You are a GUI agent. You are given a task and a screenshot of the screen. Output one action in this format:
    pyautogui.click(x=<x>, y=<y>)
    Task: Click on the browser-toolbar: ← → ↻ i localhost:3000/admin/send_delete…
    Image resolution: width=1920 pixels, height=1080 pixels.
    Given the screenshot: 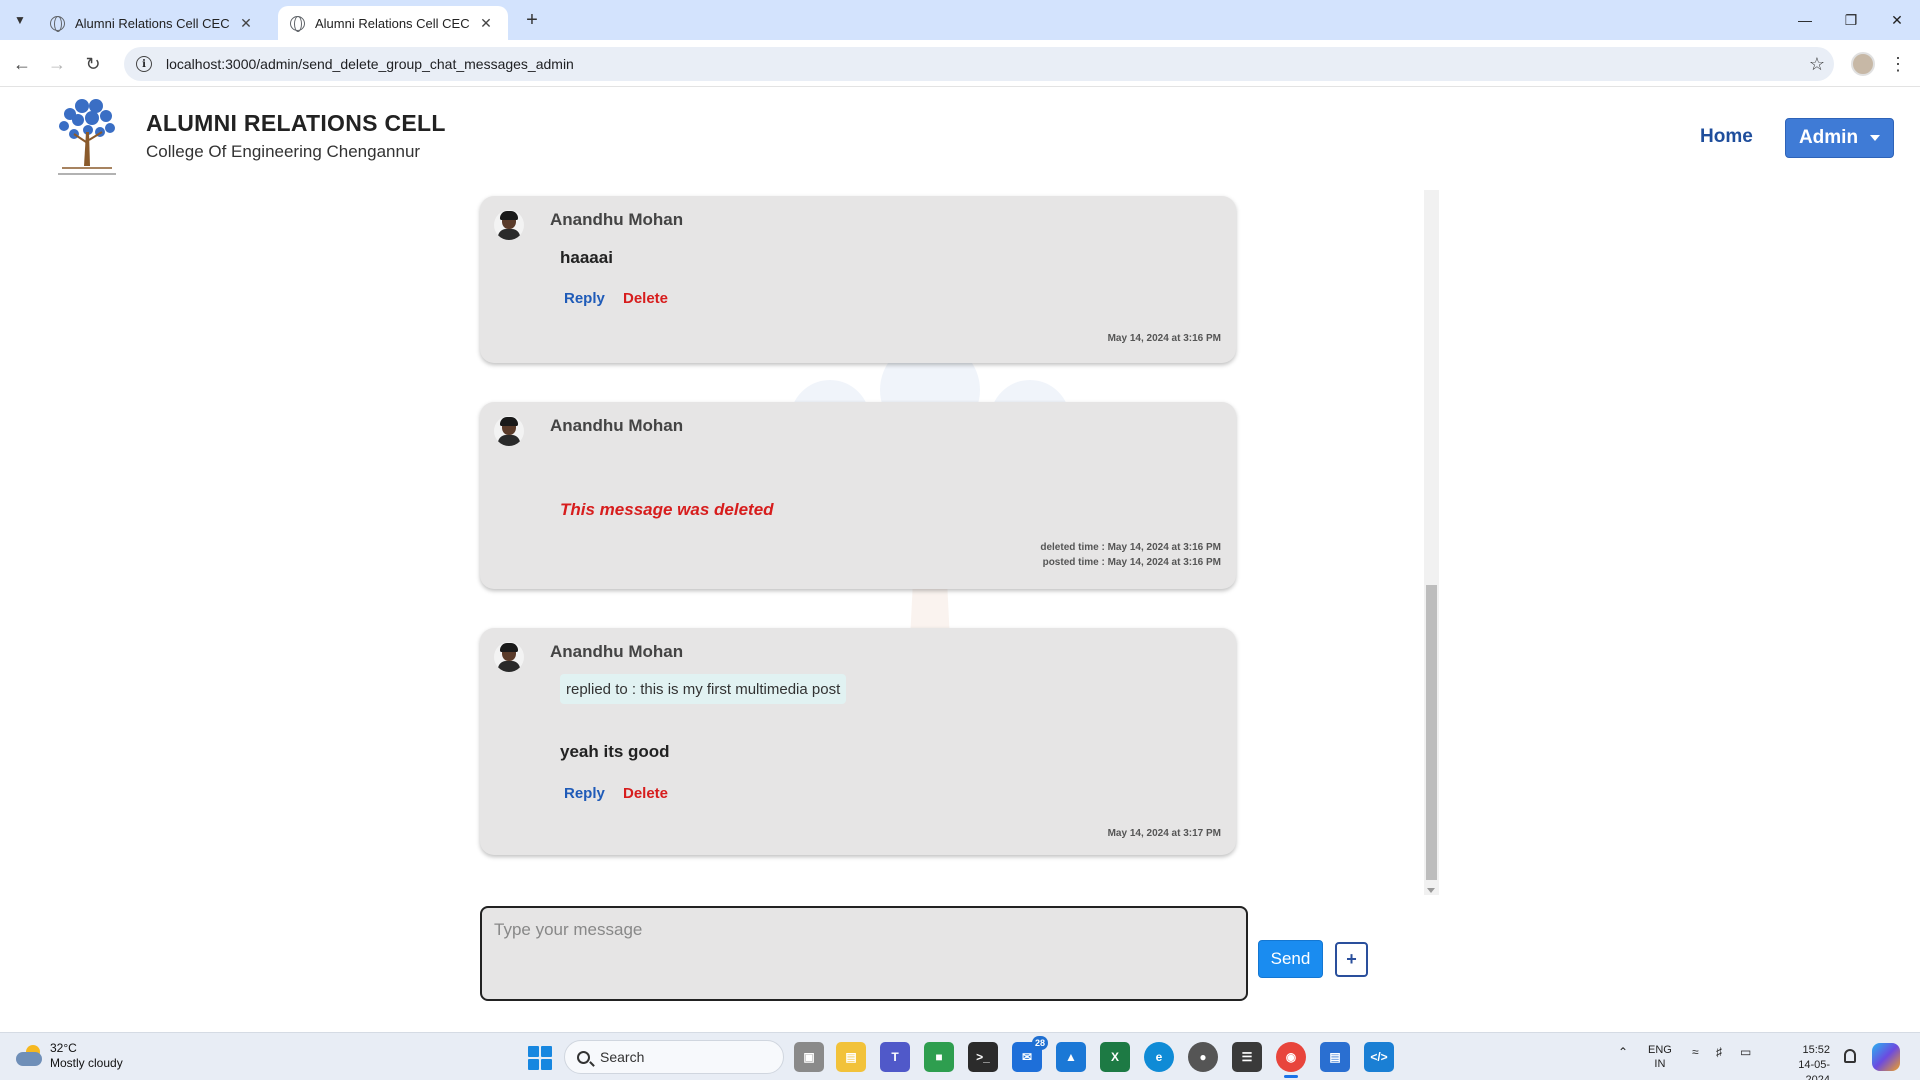 What is the action you would take?
    pyautogui.click(x=960, y=63)
    